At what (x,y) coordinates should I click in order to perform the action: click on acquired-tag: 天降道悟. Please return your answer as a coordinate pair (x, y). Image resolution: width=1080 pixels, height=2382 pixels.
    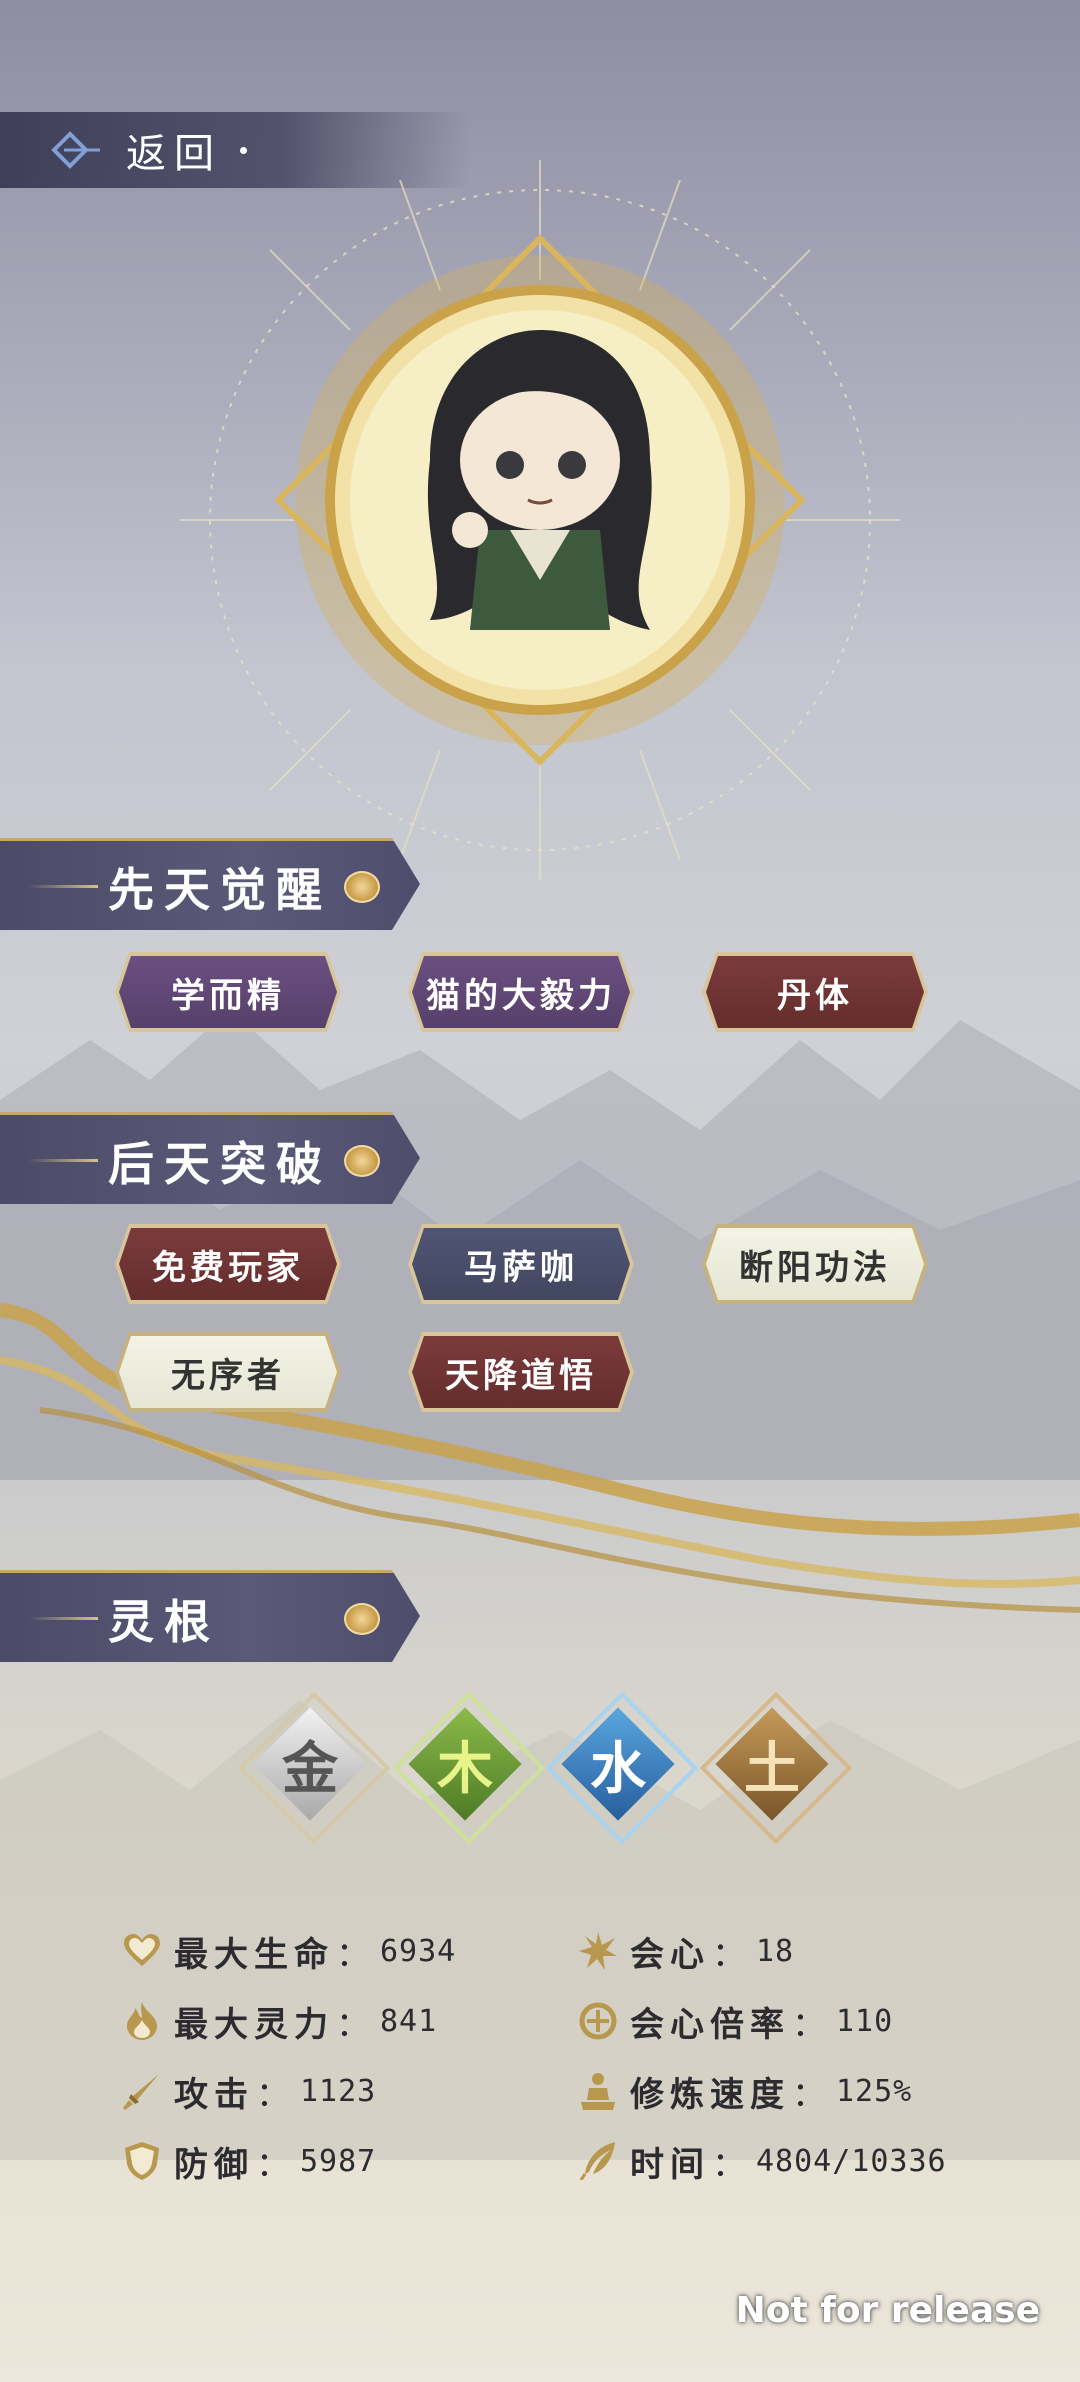
    Looking at the image, I should click on (521, 1372).